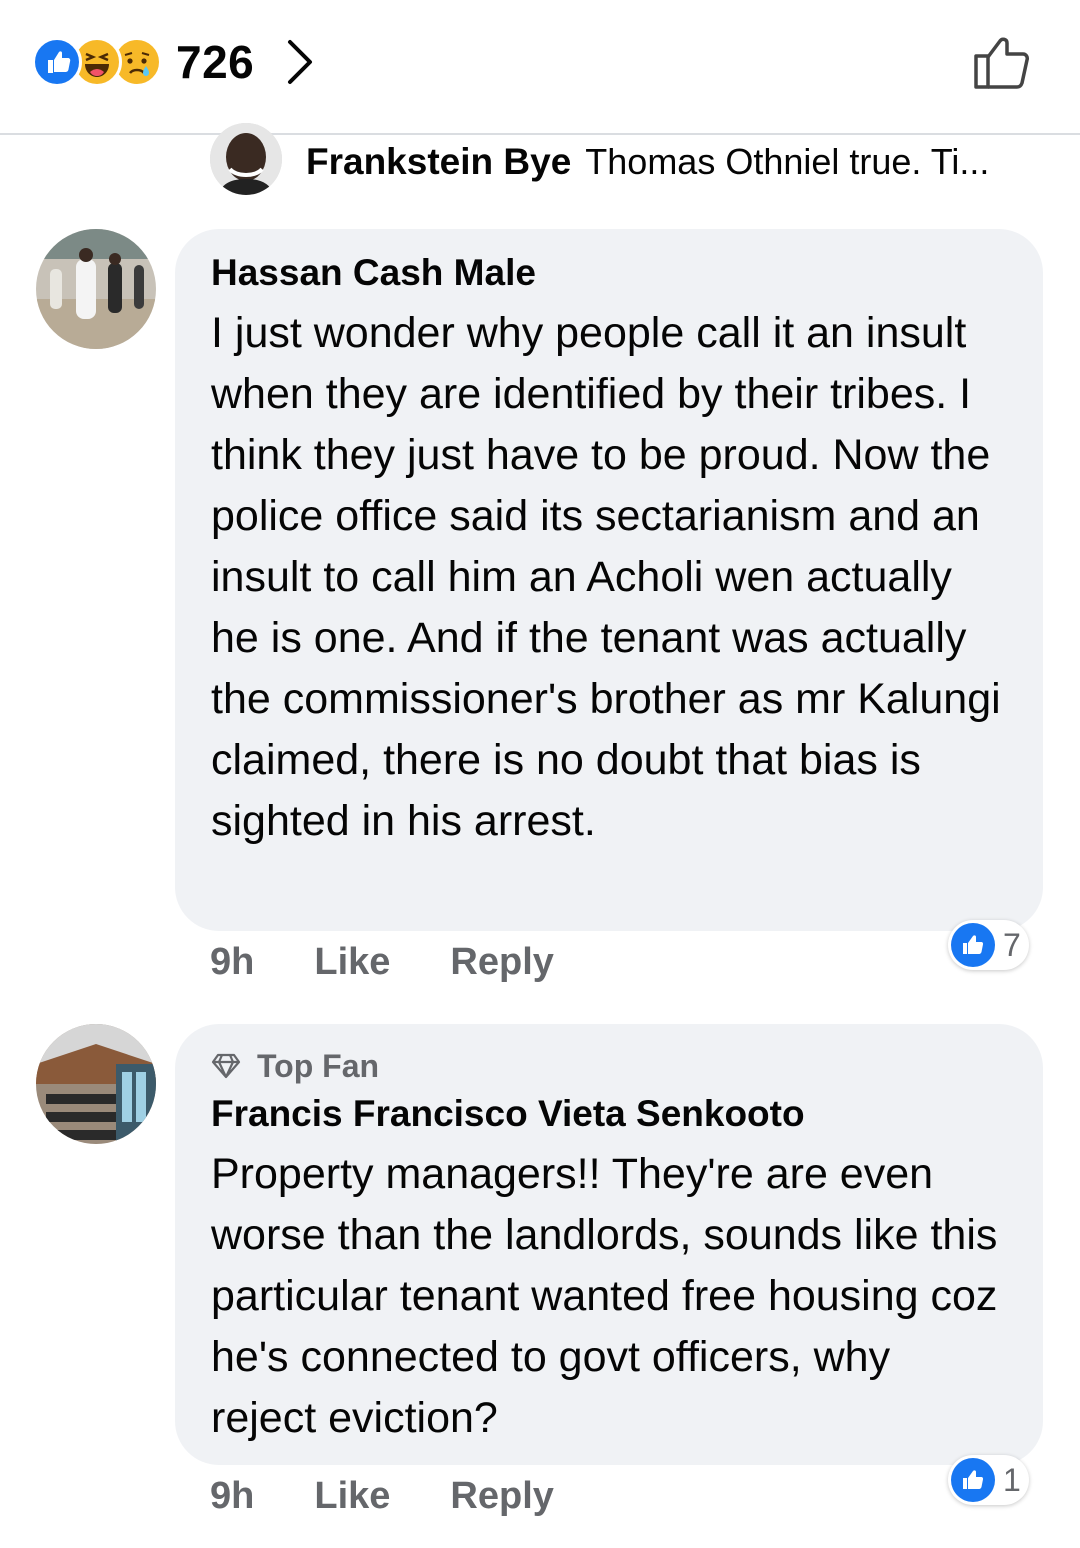  Describe the element at coordinates (1012, 944) in the screenshot. I see `comment-reaction-count: 7` at that location.